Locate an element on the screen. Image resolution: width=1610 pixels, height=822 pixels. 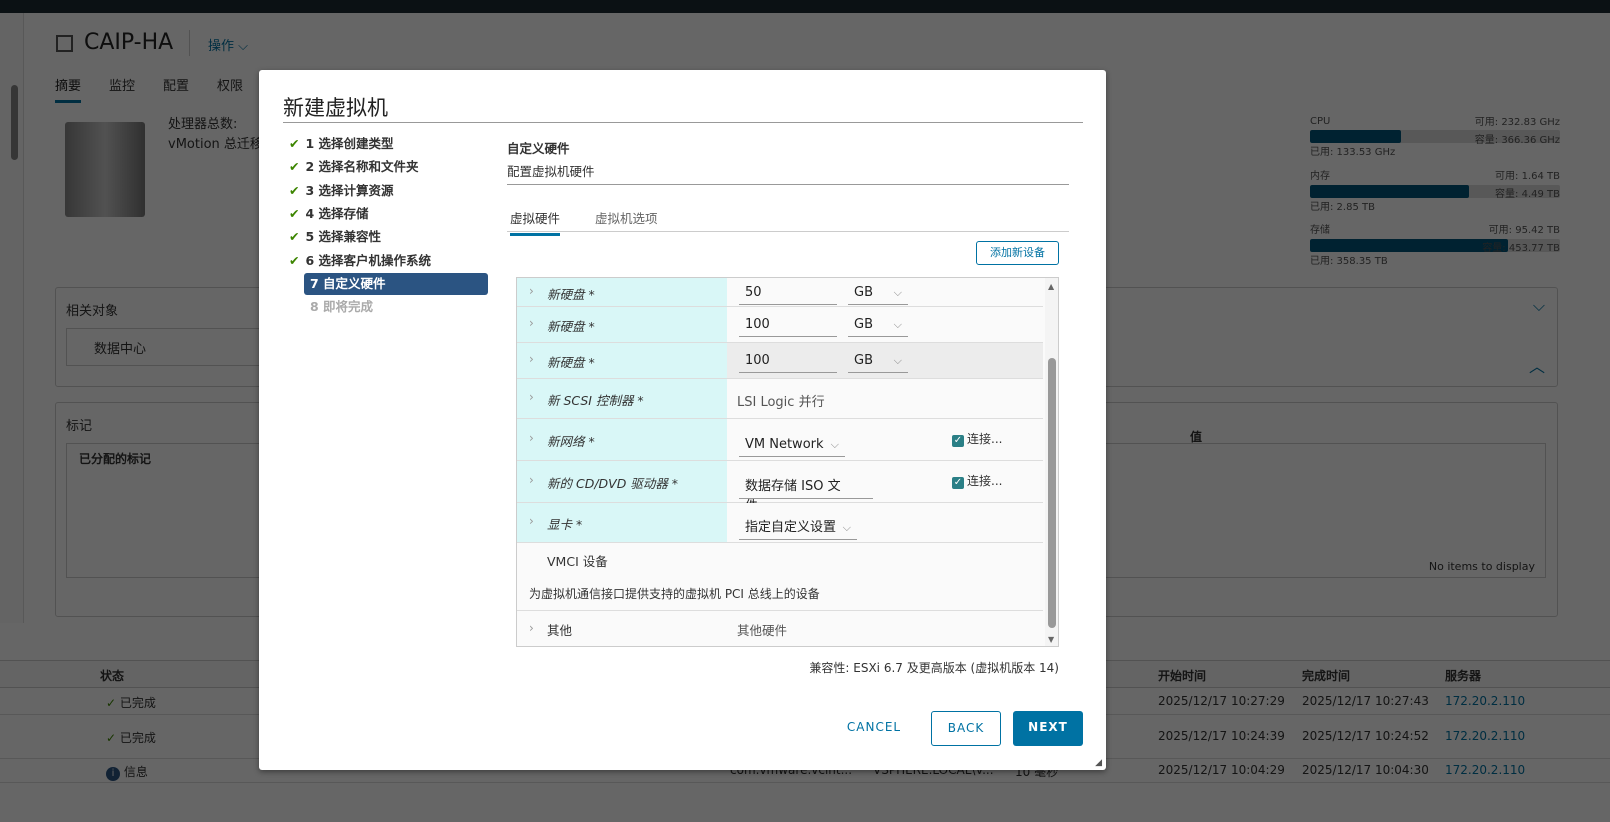
navigator-pane is located at coordinates (12, 318).